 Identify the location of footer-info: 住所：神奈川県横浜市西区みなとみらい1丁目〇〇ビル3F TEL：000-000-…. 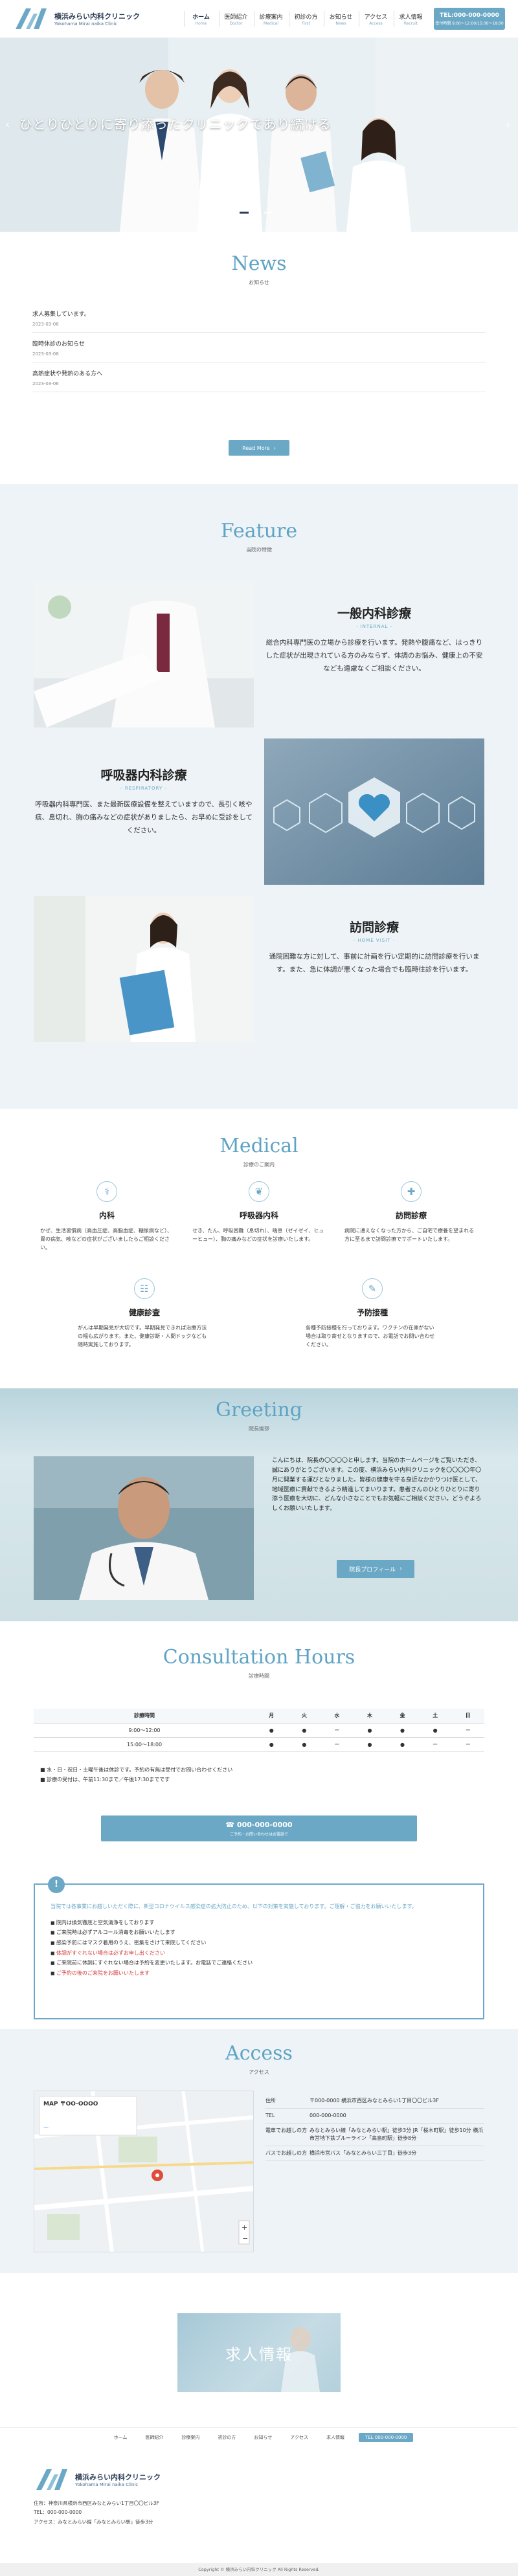
(96, 2512).